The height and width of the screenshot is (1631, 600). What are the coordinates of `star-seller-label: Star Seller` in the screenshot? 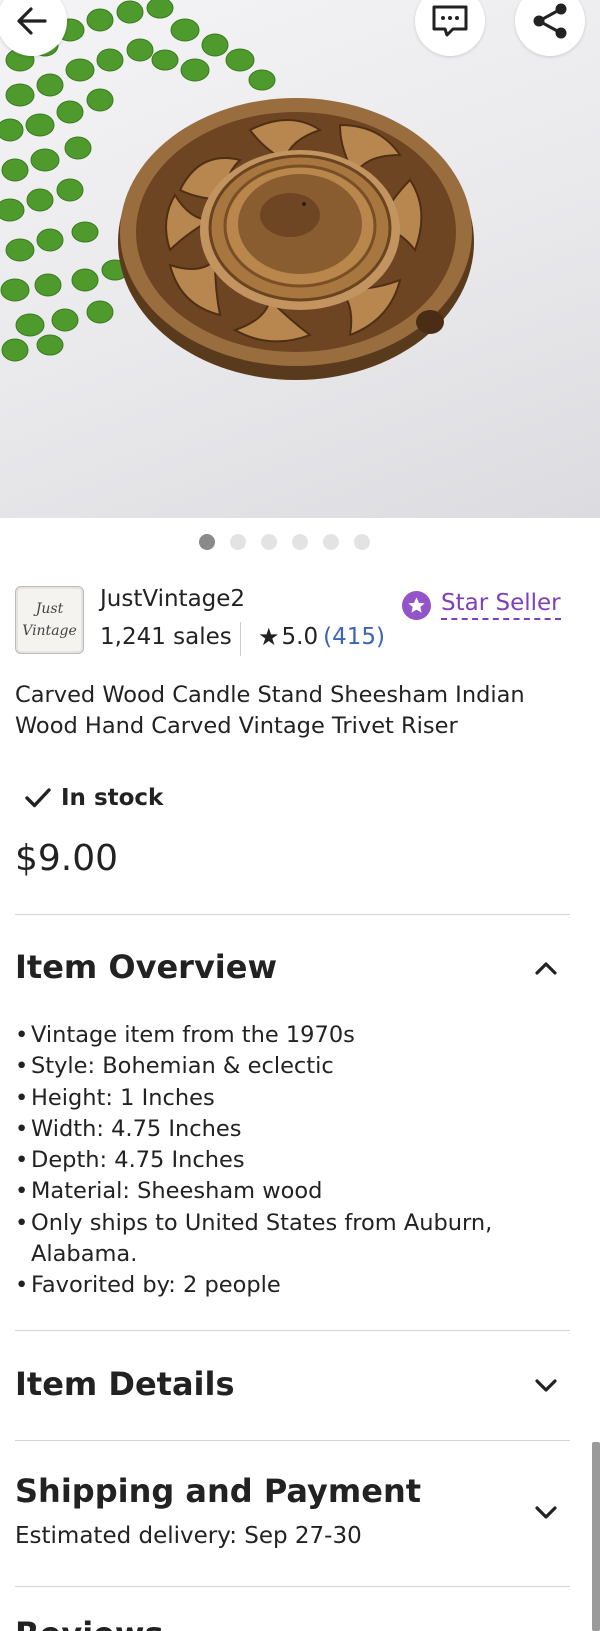 It's located at (501, 605).